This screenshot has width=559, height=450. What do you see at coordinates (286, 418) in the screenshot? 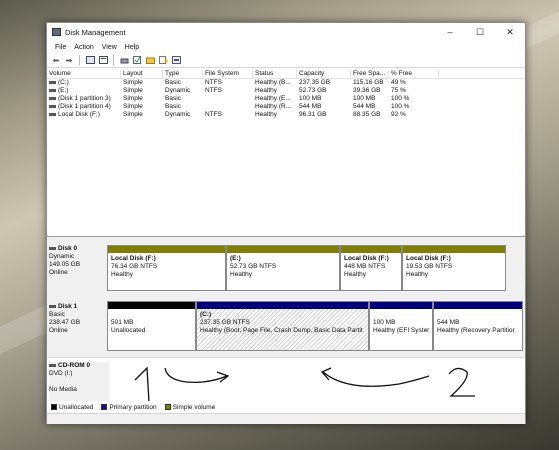
I see `status-bar` at bounding box center [286, 418].